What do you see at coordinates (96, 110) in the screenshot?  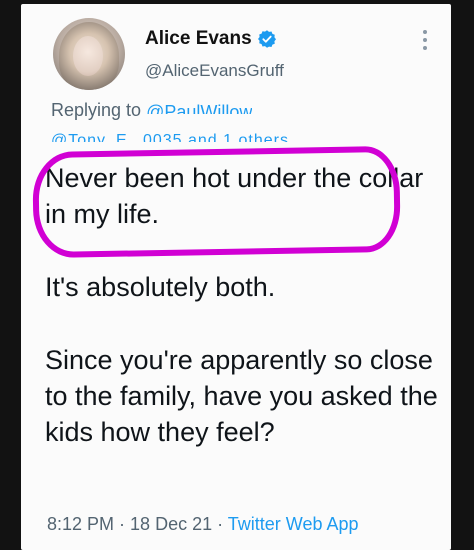 I see `replying-to-prefix: Replying to` at bounding box center [96, 110].